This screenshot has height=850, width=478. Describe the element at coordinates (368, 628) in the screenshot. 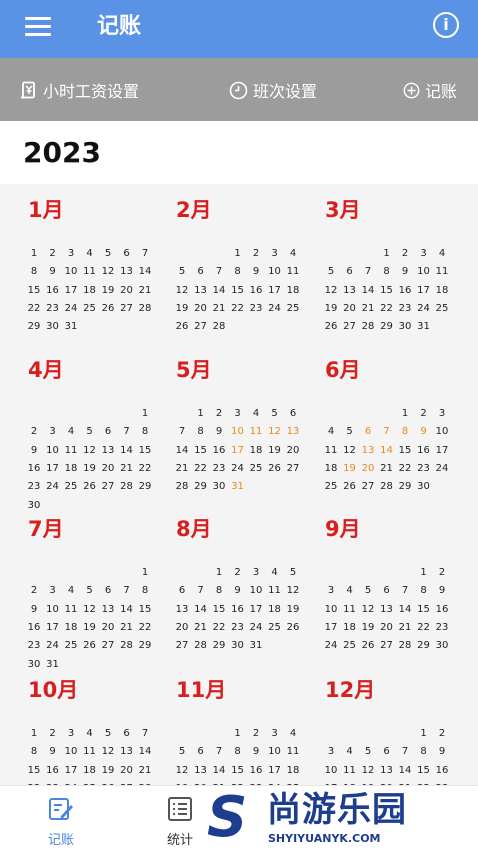

I see `calendar-day: 19` at that location.